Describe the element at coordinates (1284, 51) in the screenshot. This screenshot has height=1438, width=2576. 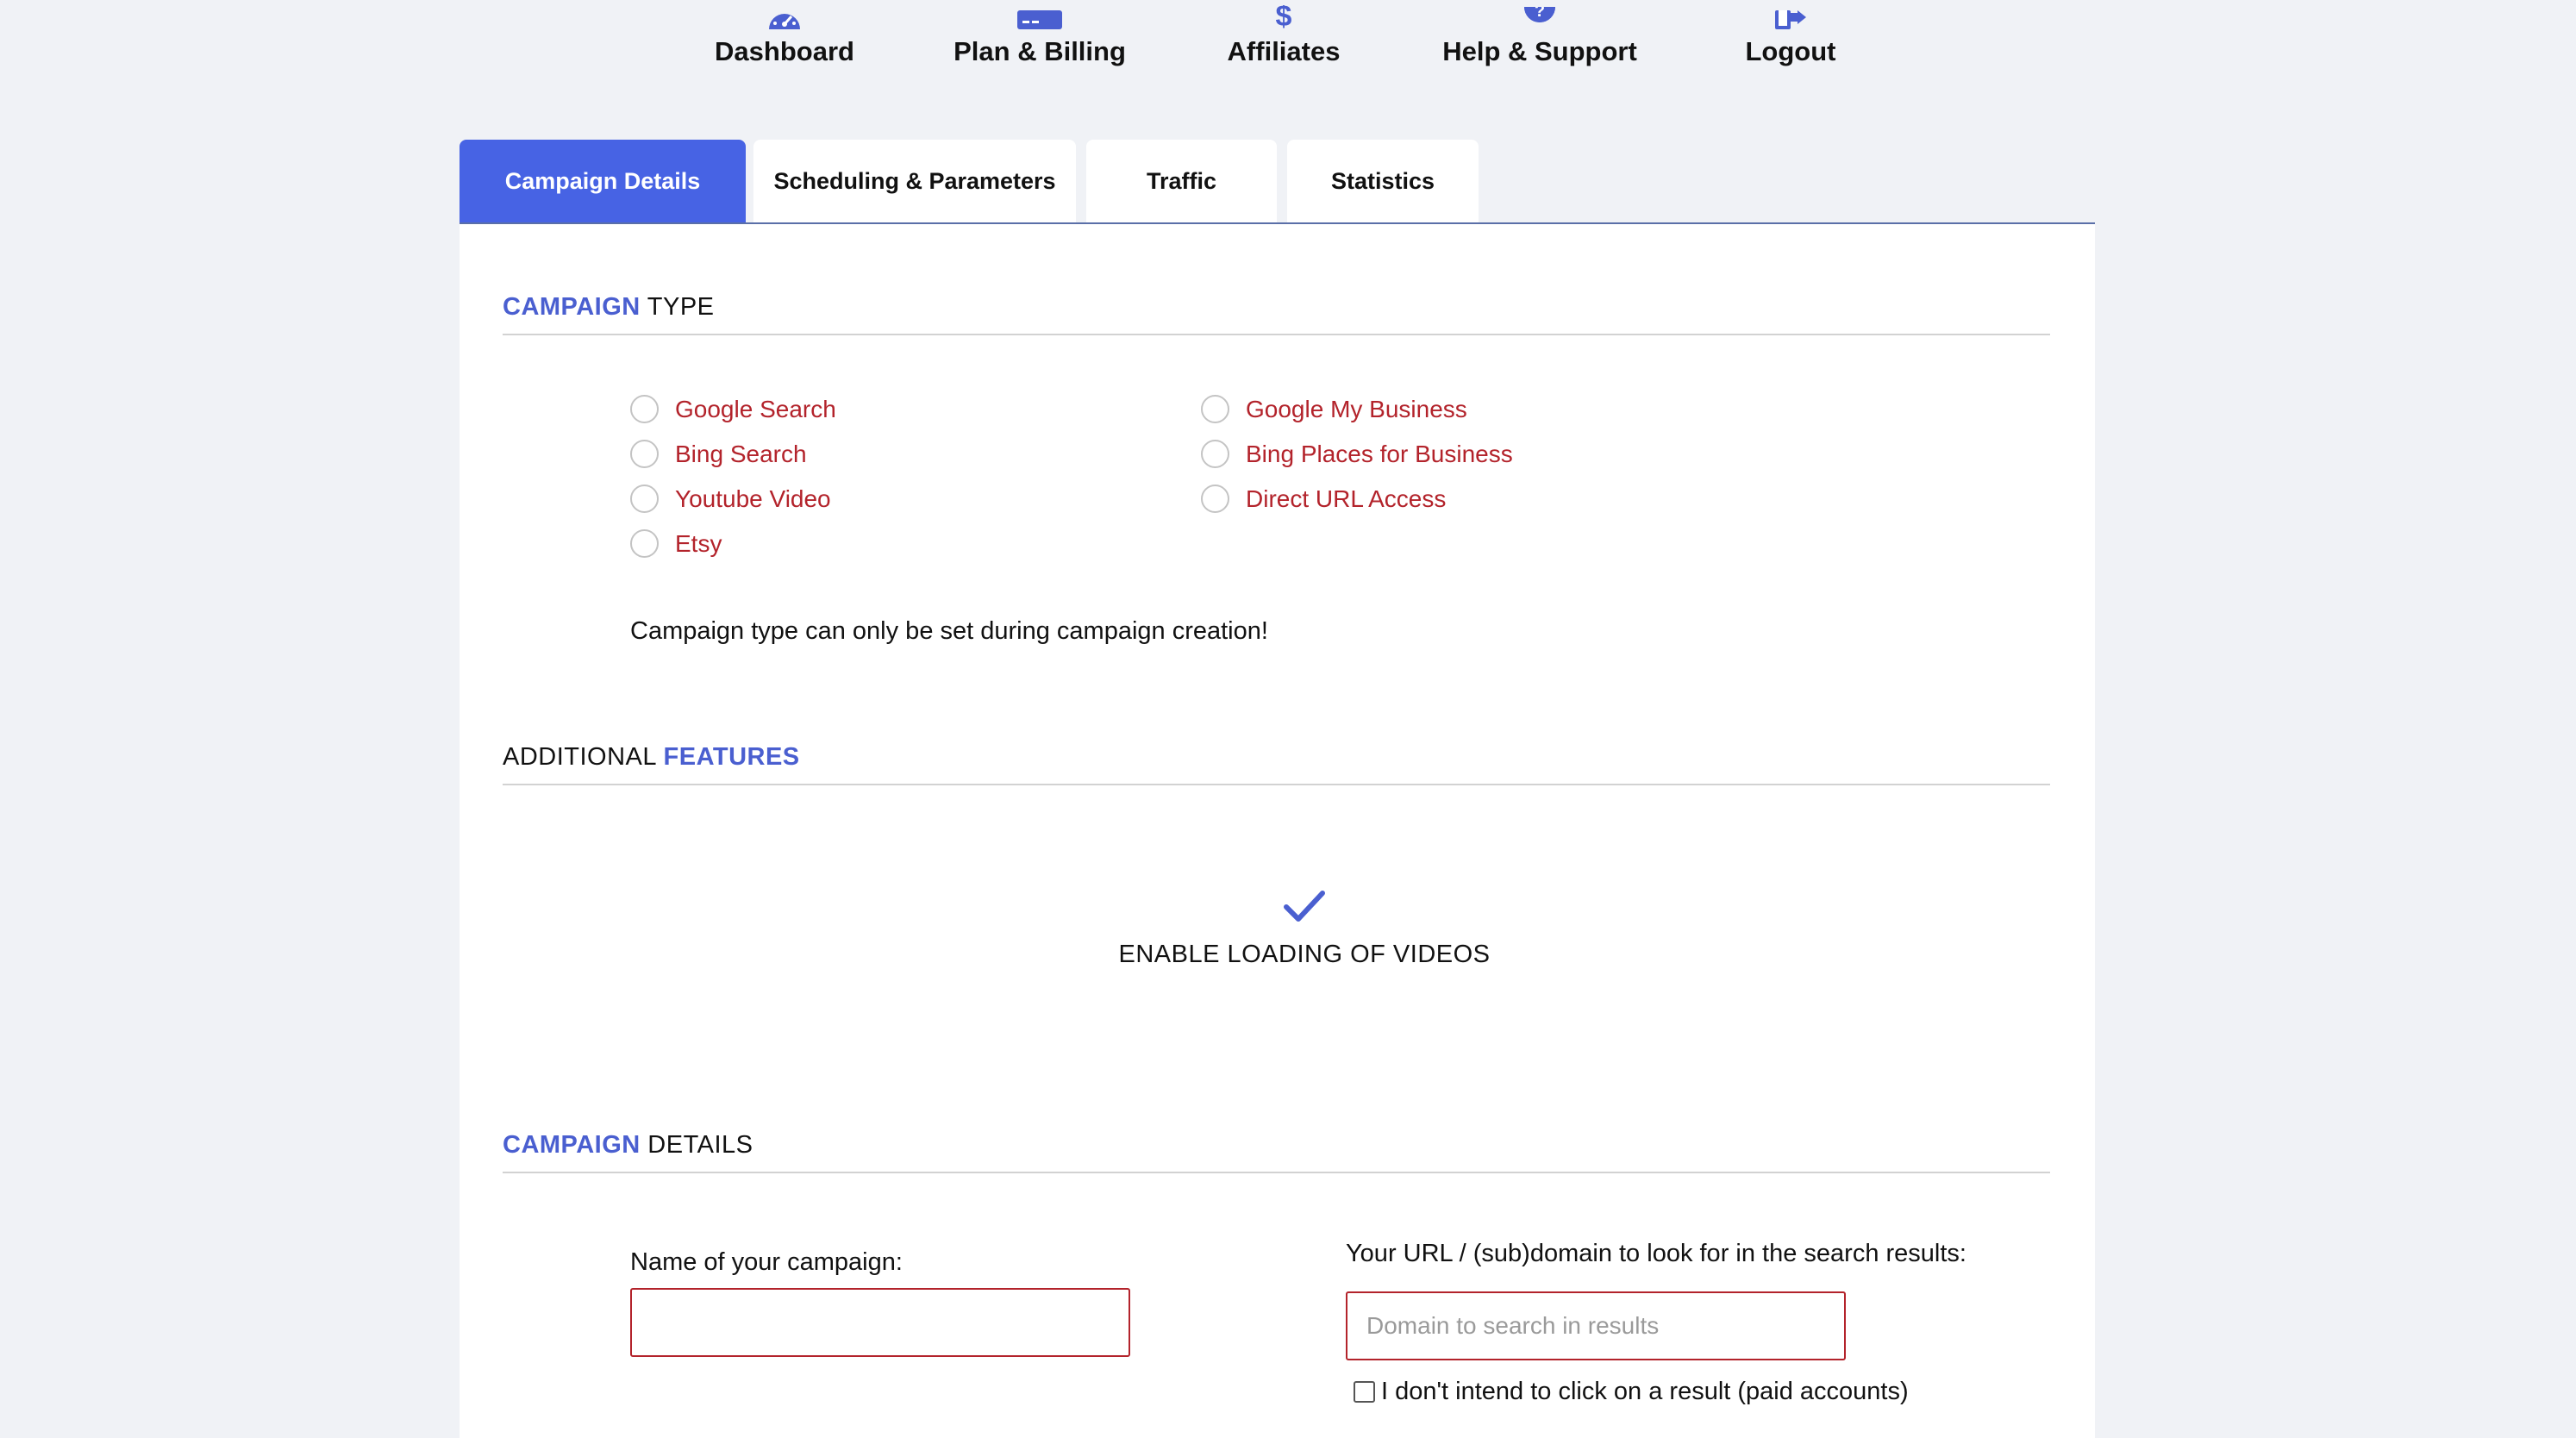
I see `nav-label: Affiliates` at that location.